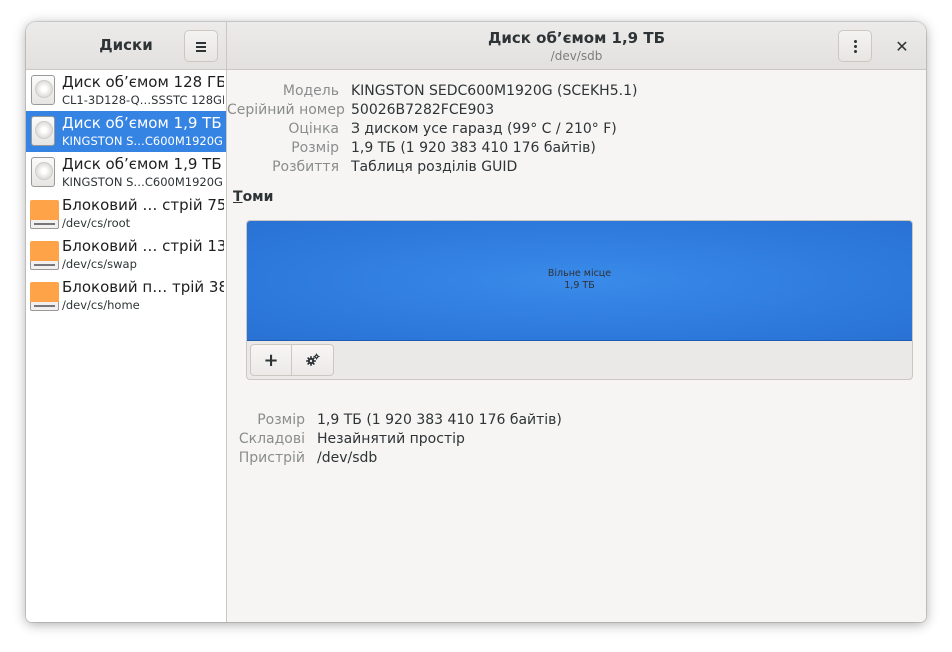 The height and width of the screenshot is (652, 952). What do you see at coordinates (143, 246) in the screenshot?
I see `device-name: Блоковий … стрій 13 ГБ` at bounding box center [143, 246].